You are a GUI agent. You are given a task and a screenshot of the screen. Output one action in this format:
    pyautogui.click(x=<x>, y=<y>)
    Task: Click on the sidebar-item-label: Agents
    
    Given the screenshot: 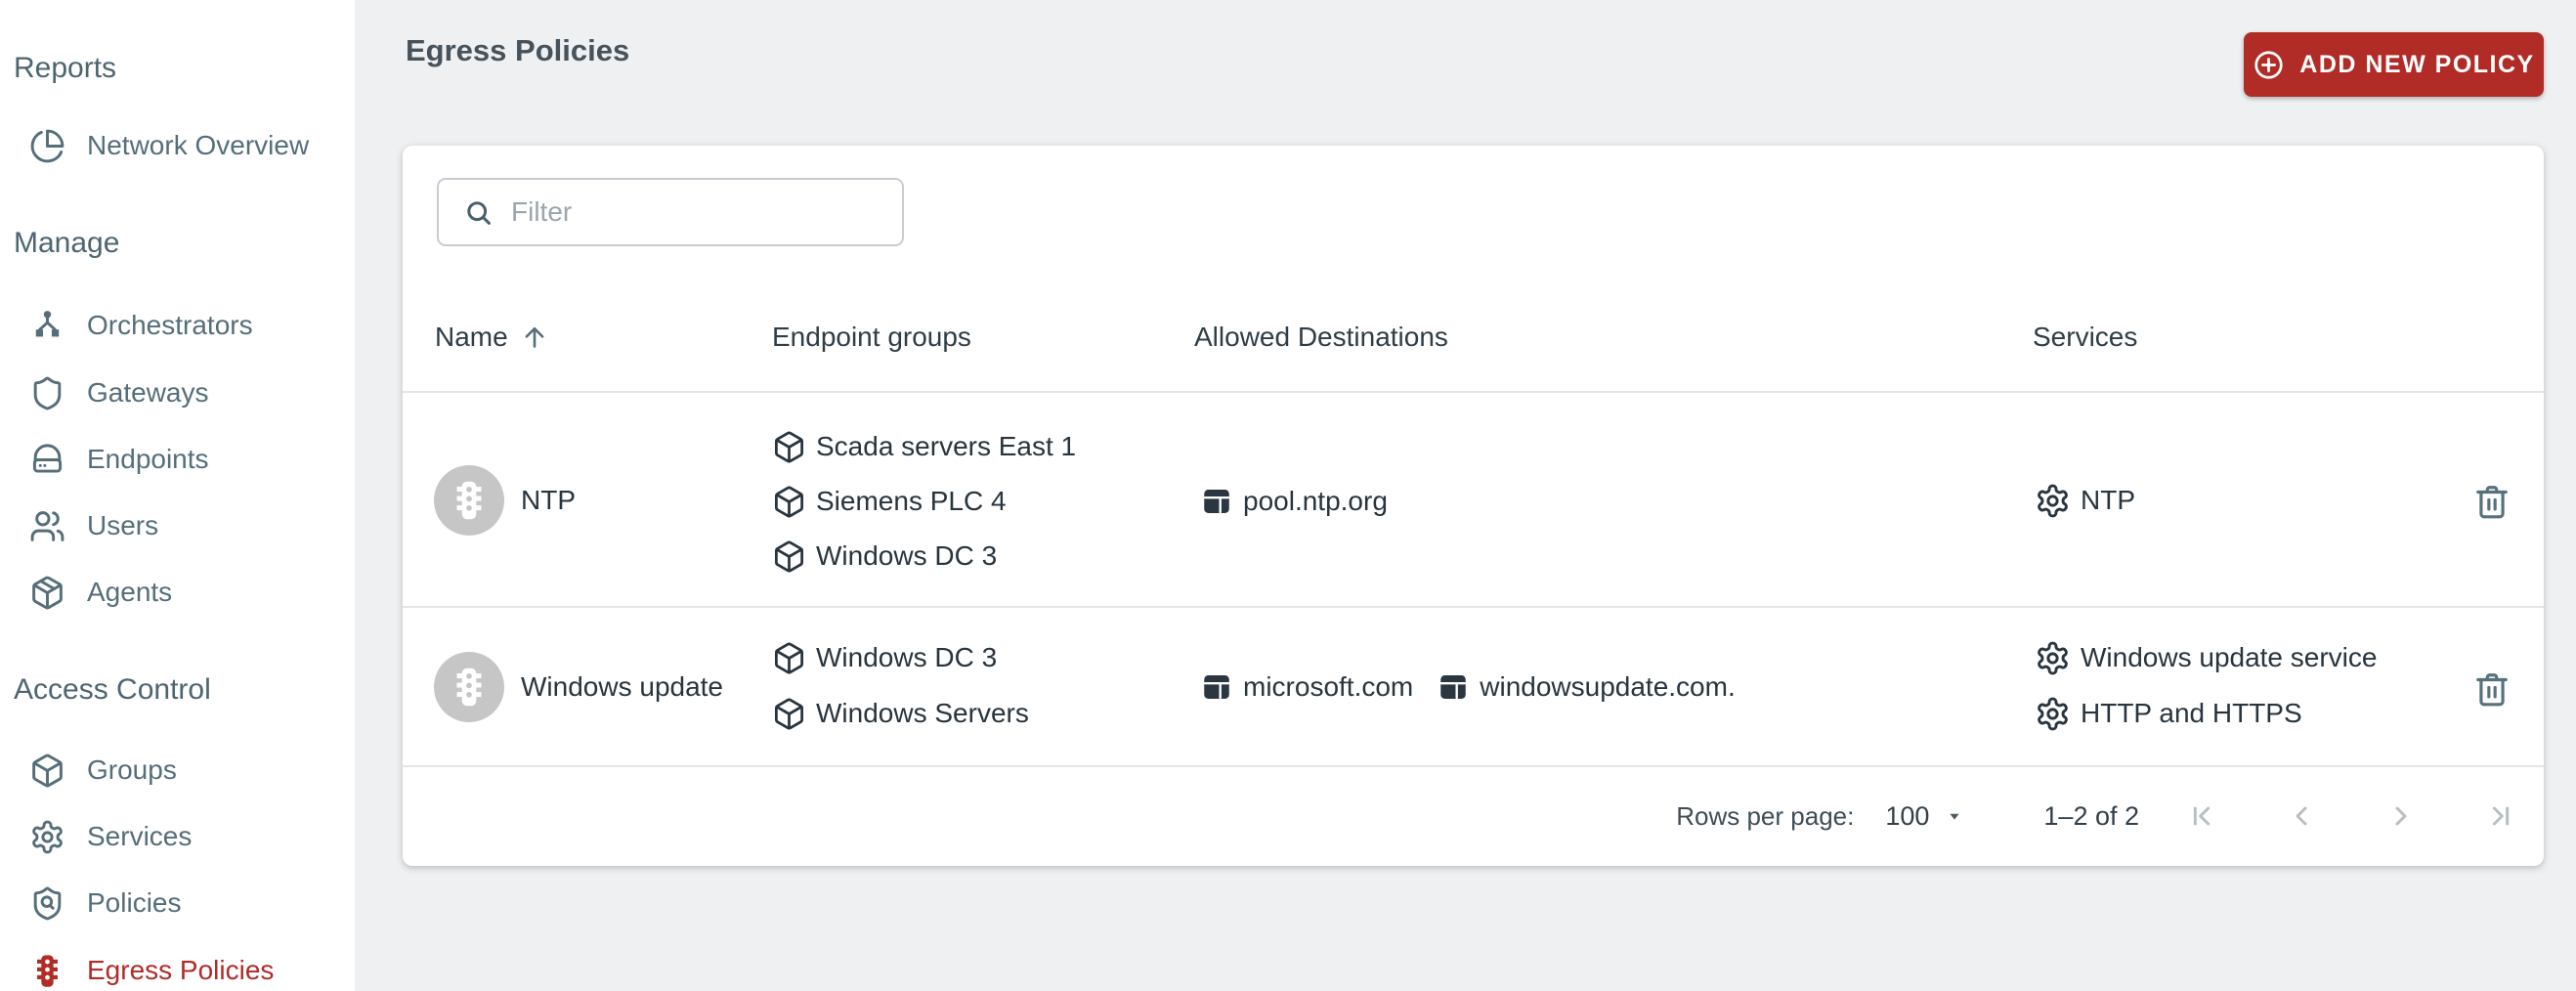 What is the action you would take?
    pyautogui.click(x=130, y=592)
    